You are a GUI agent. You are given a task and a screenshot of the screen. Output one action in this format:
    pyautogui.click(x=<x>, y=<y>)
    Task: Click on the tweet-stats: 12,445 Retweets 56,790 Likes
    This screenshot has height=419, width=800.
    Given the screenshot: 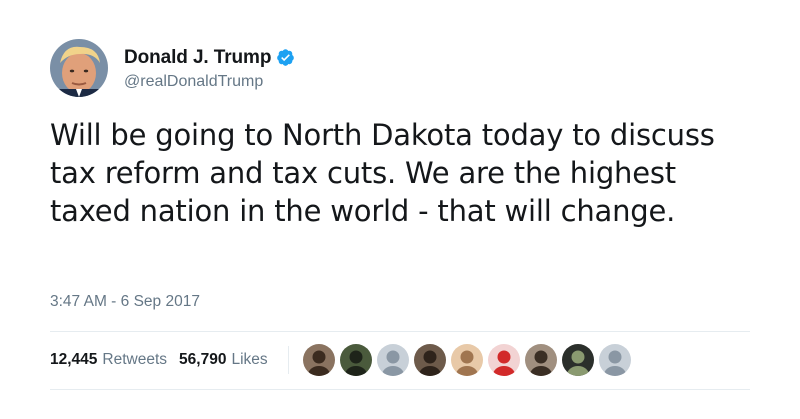 What is the action you would take?
    pyautogui.click(x=343, y=360)
    